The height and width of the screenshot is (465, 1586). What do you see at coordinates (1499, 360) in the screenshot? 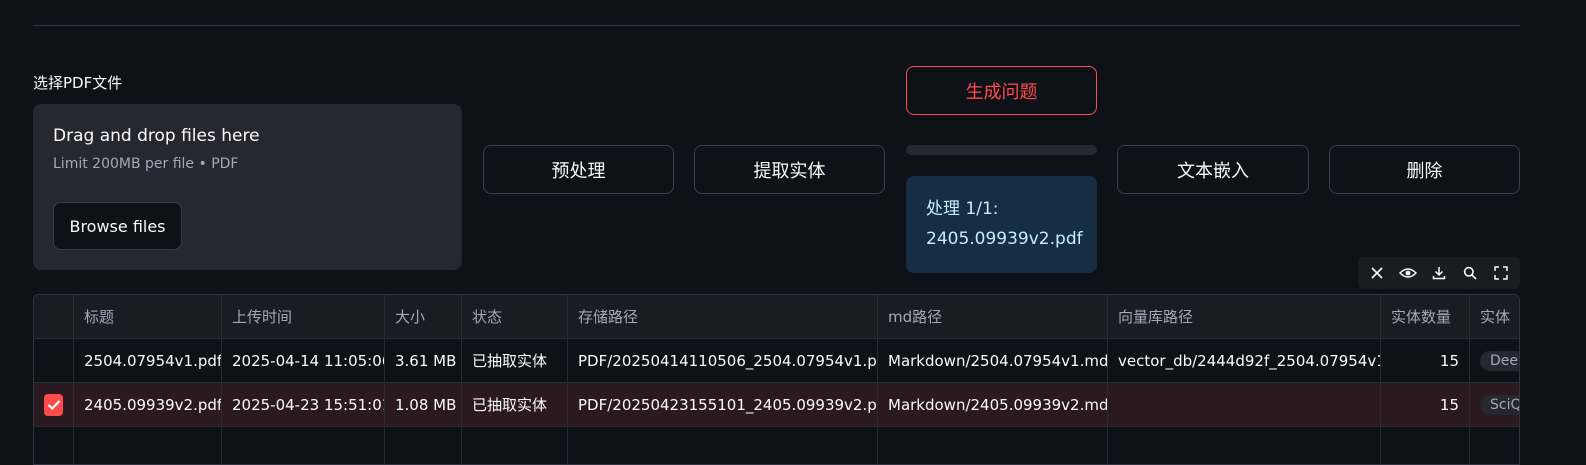
I see `entity-pill: Deep` at bounding box center [1499, 360].